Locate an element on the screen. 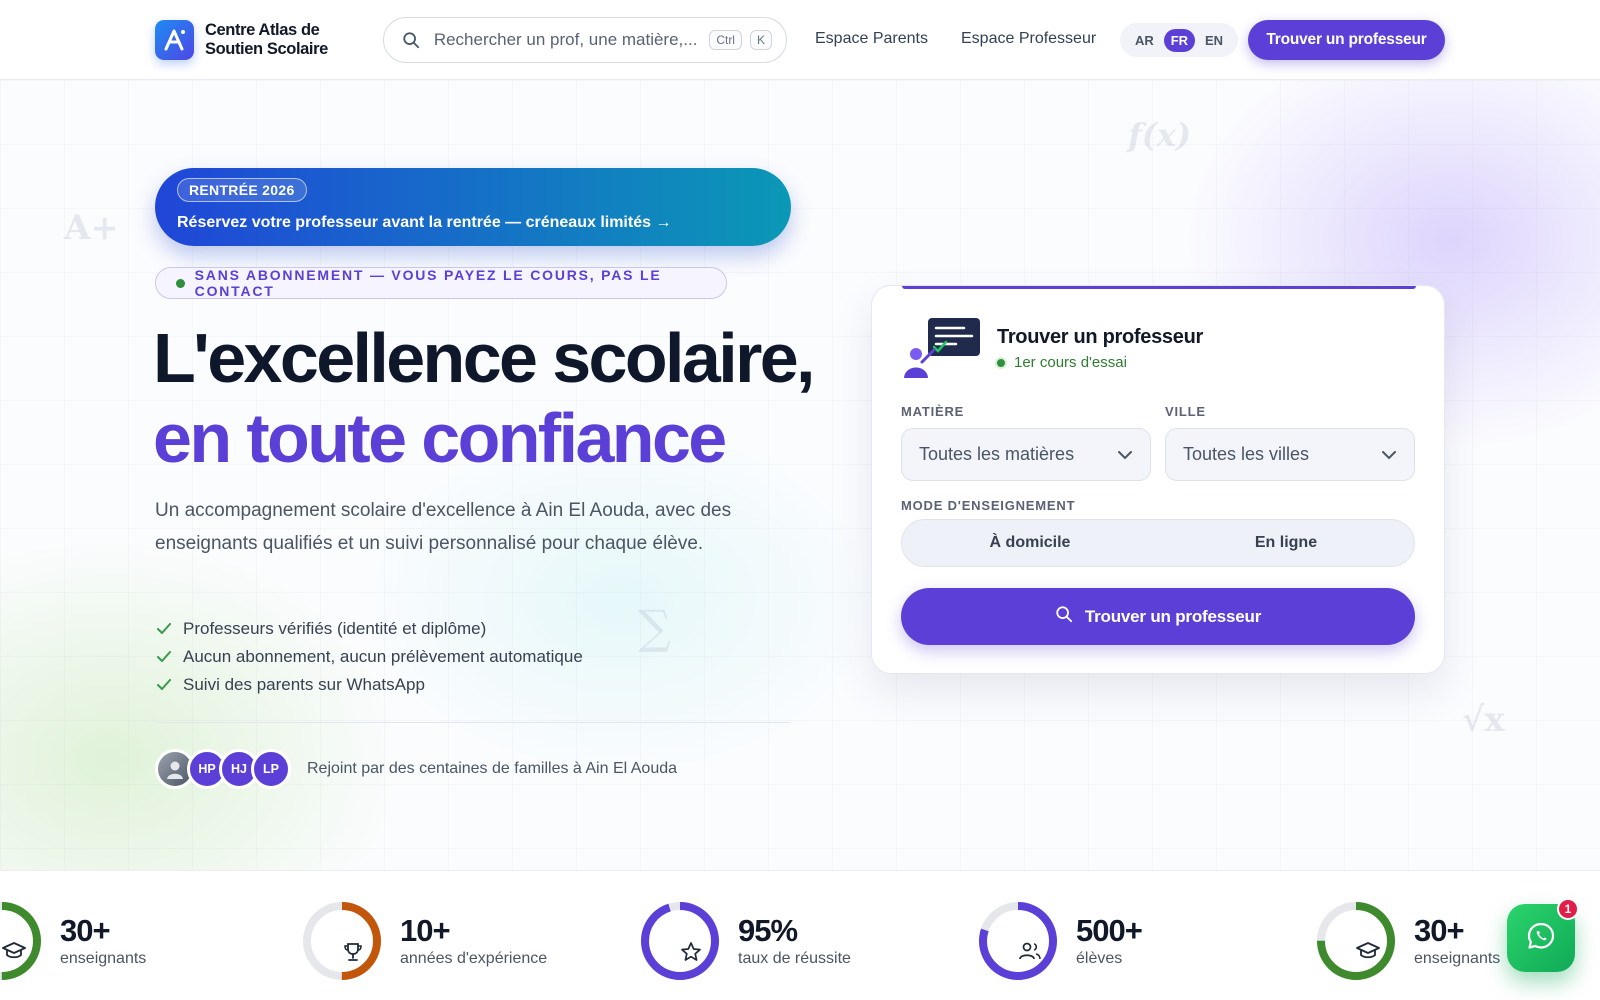  search-bar: Ctrl K is located at coordinates (585, 40).